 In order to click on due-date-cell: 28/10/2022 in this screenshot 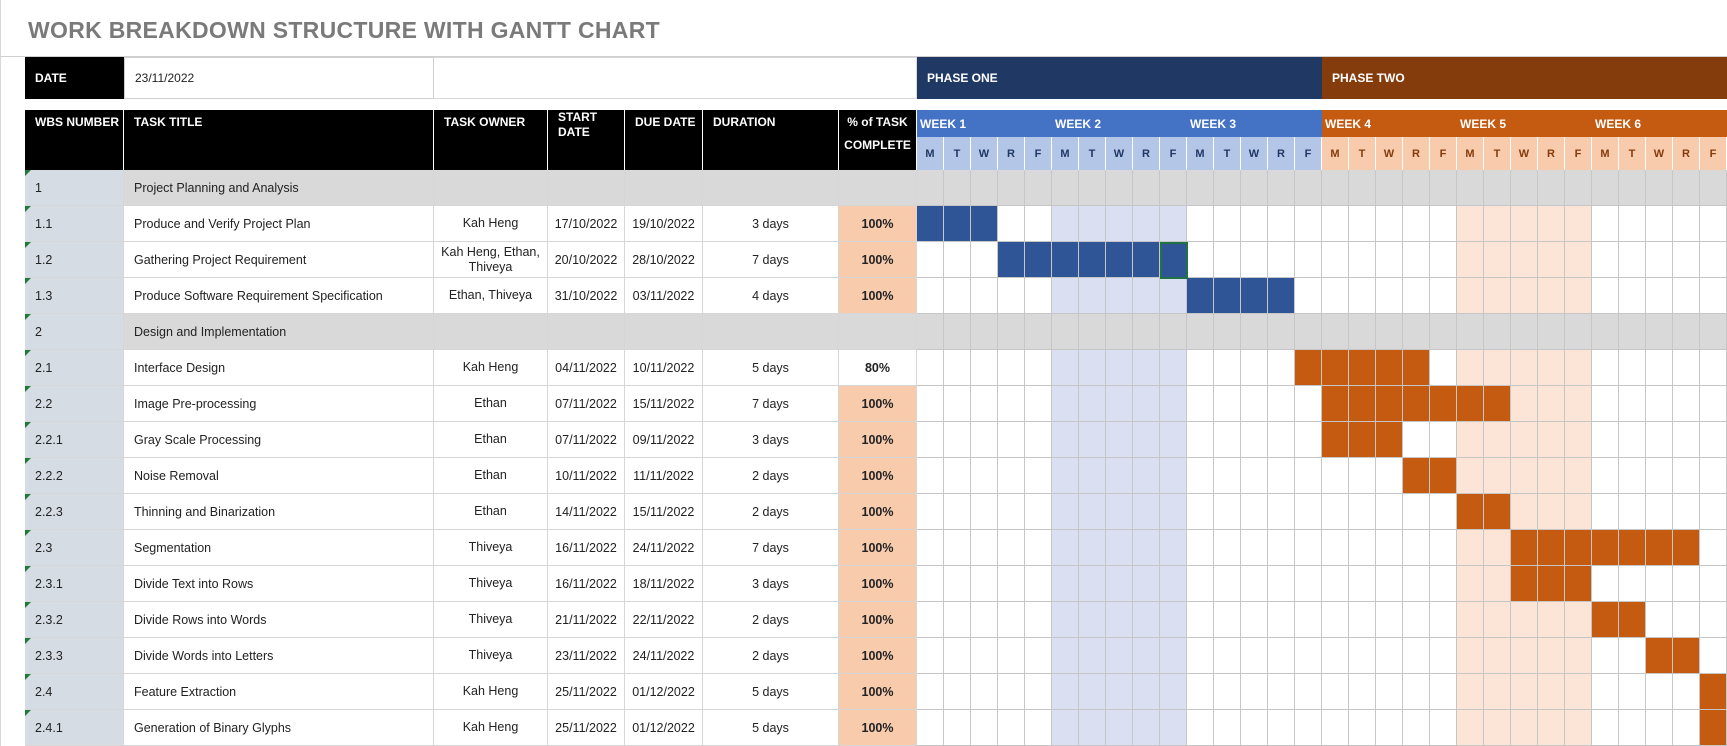, I will do `click(664, 260)`.